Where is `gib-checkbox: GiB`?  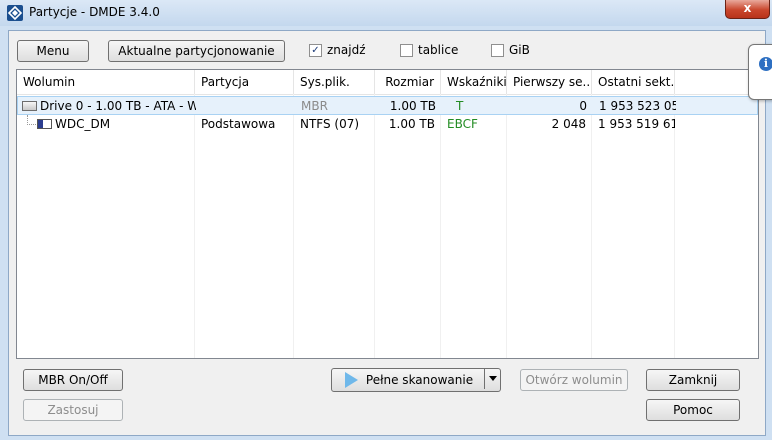
gib-checkbox: GiB is located at coordinates (510, 50).